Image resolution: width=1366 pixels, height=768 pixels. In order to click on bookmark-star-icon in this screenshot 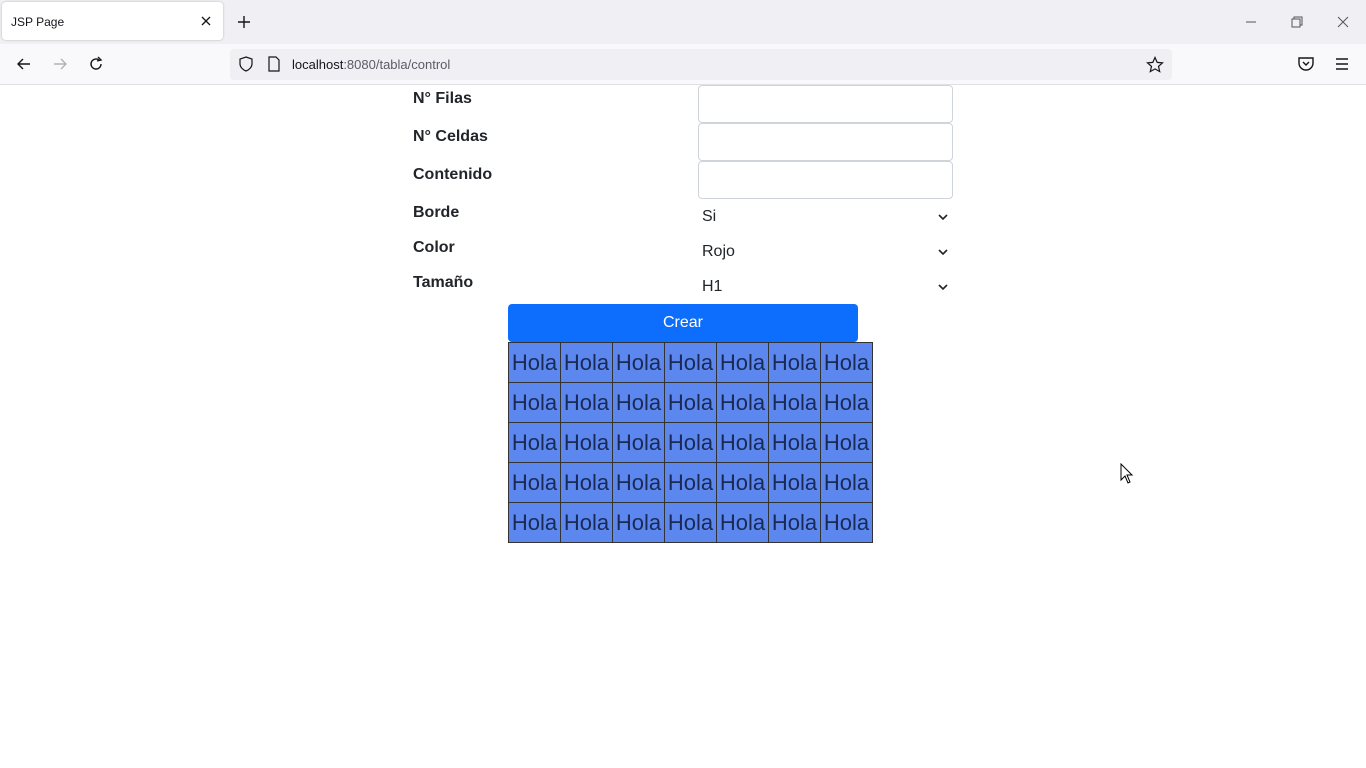, I will do `click(1155, 65)`.